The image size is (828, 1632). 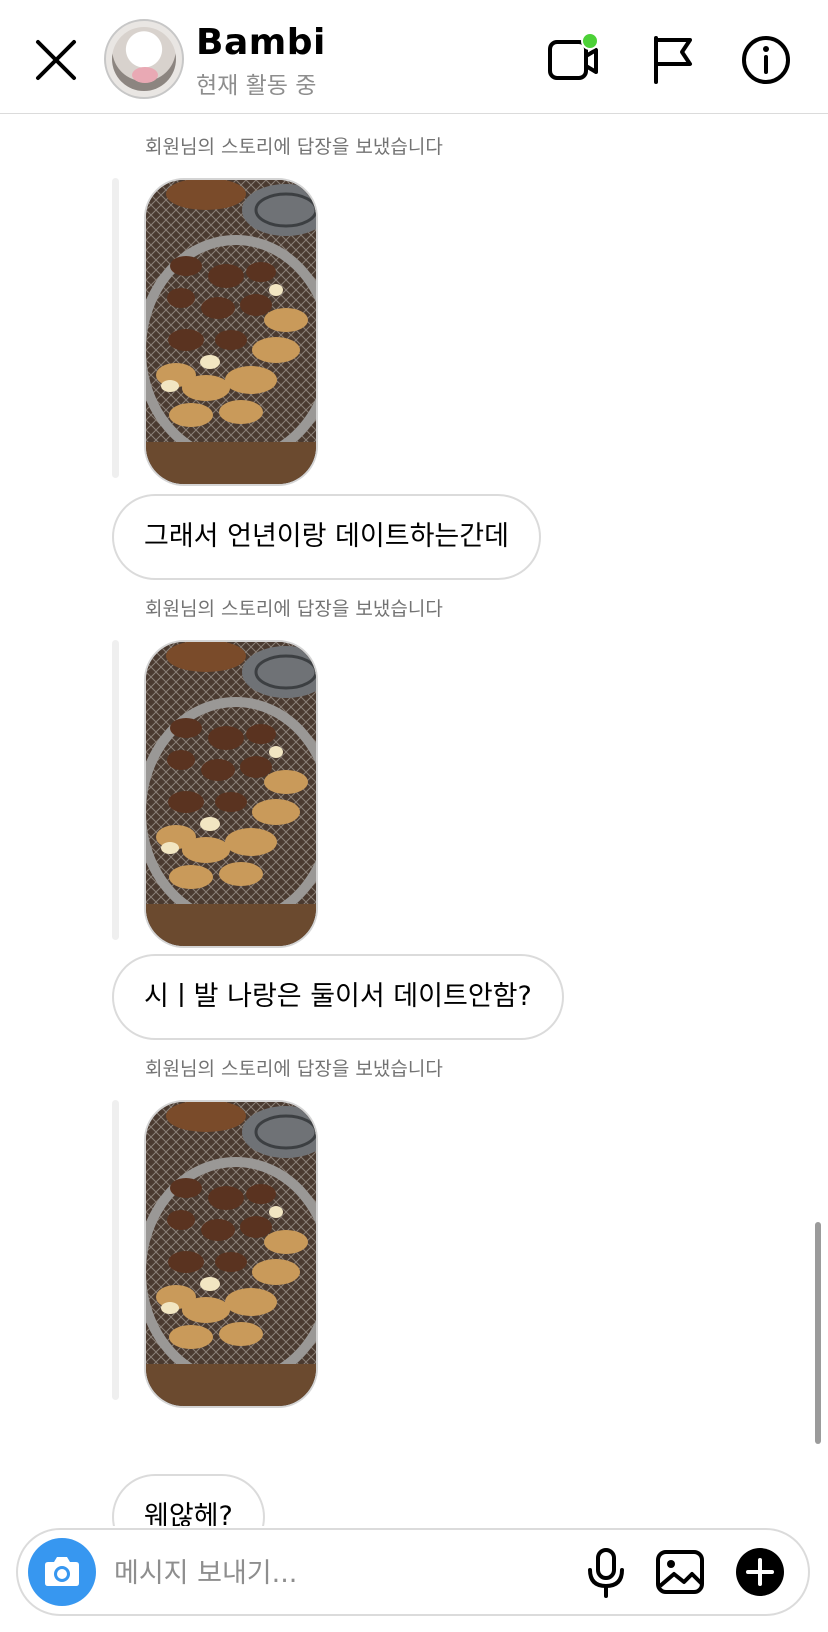 I want to click on camera-button, so click(x=62, y=1572).